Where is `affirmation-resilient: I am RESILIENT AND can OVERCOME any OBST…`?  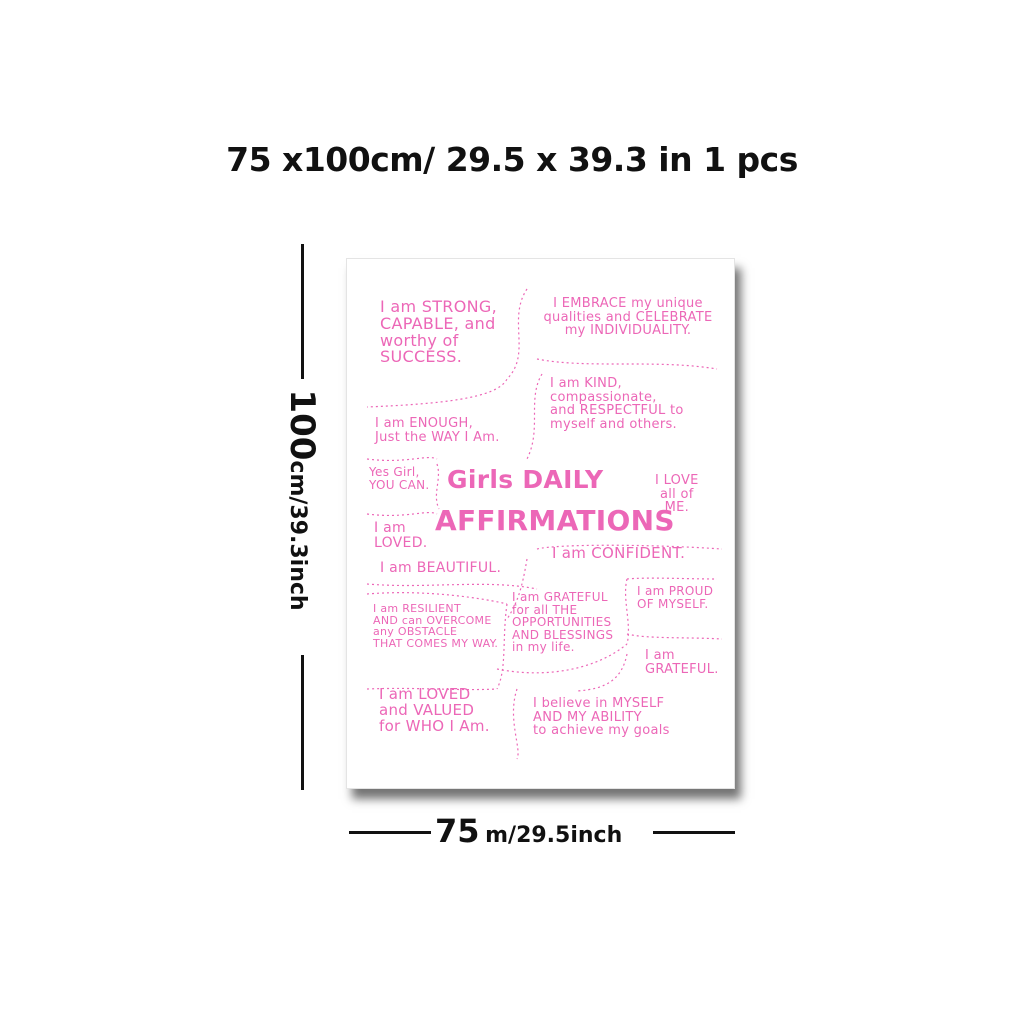 affirmation-resilient: I am RESILIENT AND can OVERCOME any OBST… is located at coordinates (436, 626).